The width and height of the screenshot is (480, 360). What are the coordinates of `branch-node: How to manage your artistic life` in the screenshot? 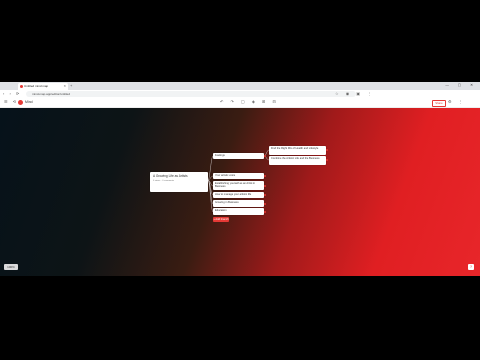 It's located at (238, 195).